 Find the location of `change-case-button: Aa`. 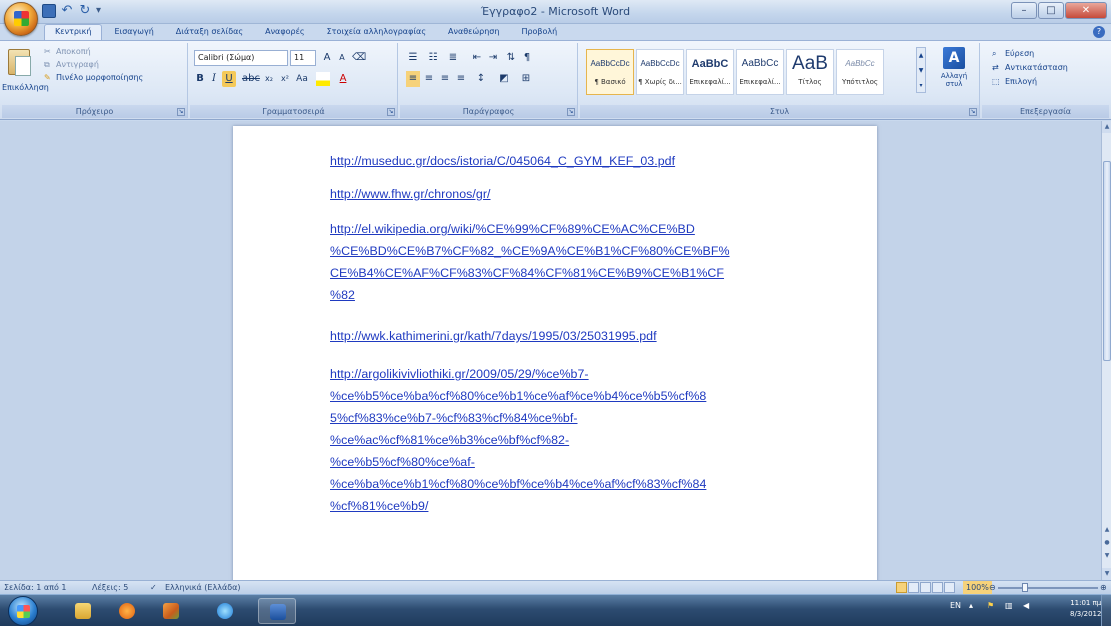

change-case-button: Aa is located at coordinates (302, 79).